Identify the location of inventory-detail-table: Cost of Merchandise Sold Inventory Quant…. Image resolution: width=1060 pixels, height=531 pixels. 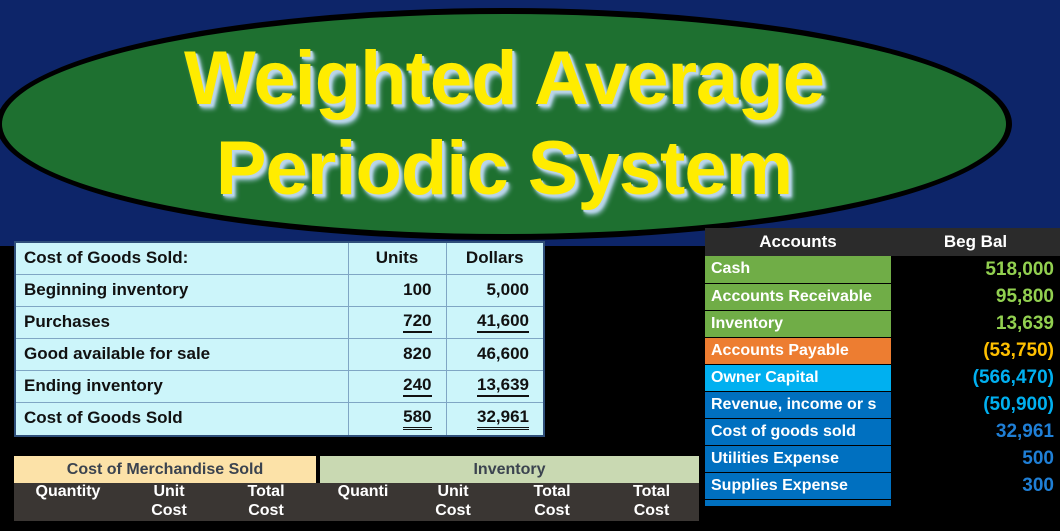
(356, 488).